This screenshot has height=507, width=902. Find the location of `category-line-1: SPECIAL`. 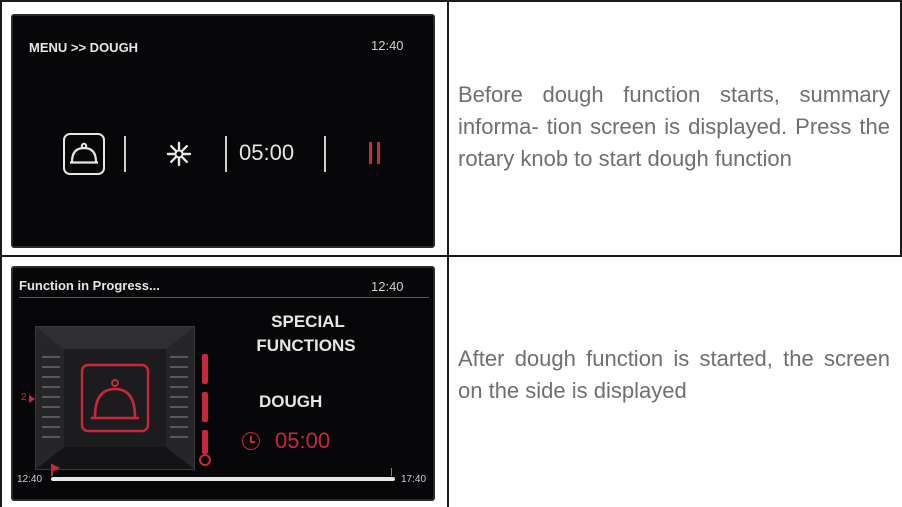

category-line-1: SPECIAL is located at coordinates (308, 321).